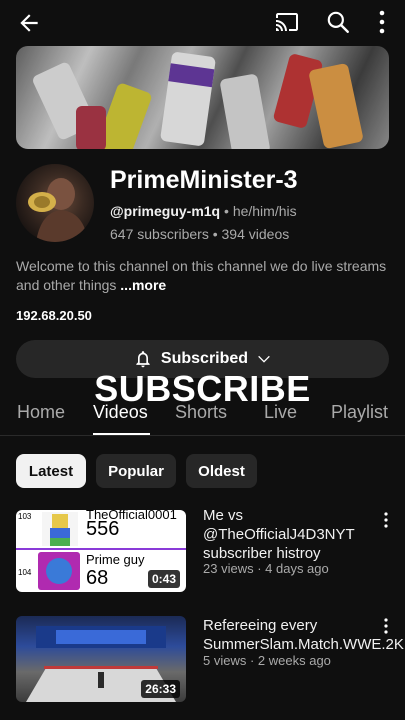 Image resolution: width=405 pixels, height=720 pixels. I want to click on video-duration: 0:43, so click(163, 579).